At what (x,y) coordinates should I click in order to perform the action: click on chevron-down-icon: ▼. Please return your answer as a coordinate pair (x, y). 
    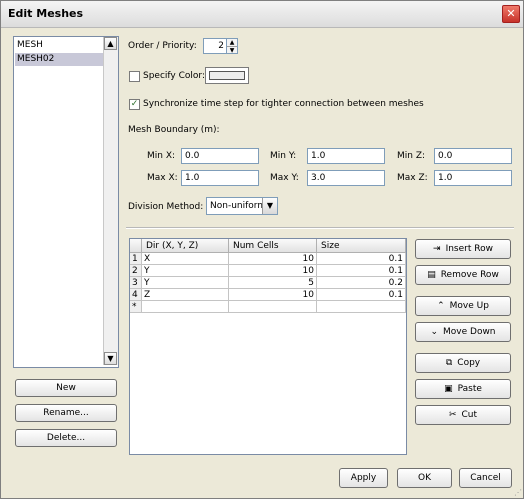
    Looking at the image, I should click on (269, 206).